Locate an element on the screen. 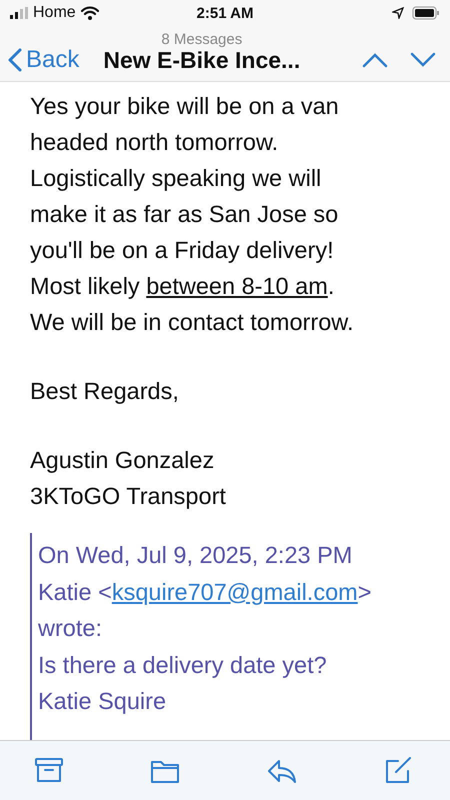 The height and width of the screenshot is (800, 450). message-paragraph: On Wed, Jul 9, 2025, 2:23 PM Katie <ksquire707@gmail.com> wrote: is located at coordinates (205, 592).